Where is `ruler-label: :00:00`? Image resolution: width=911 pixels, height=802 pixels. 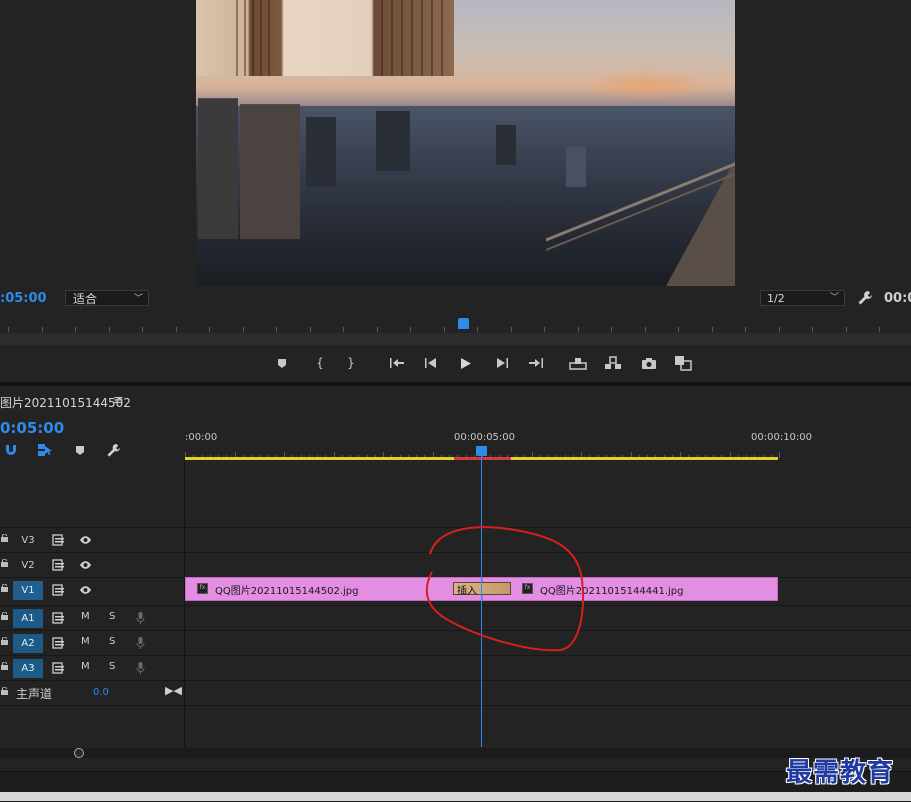
ruler-label: :00:00 is located at coordinates (201, 437).